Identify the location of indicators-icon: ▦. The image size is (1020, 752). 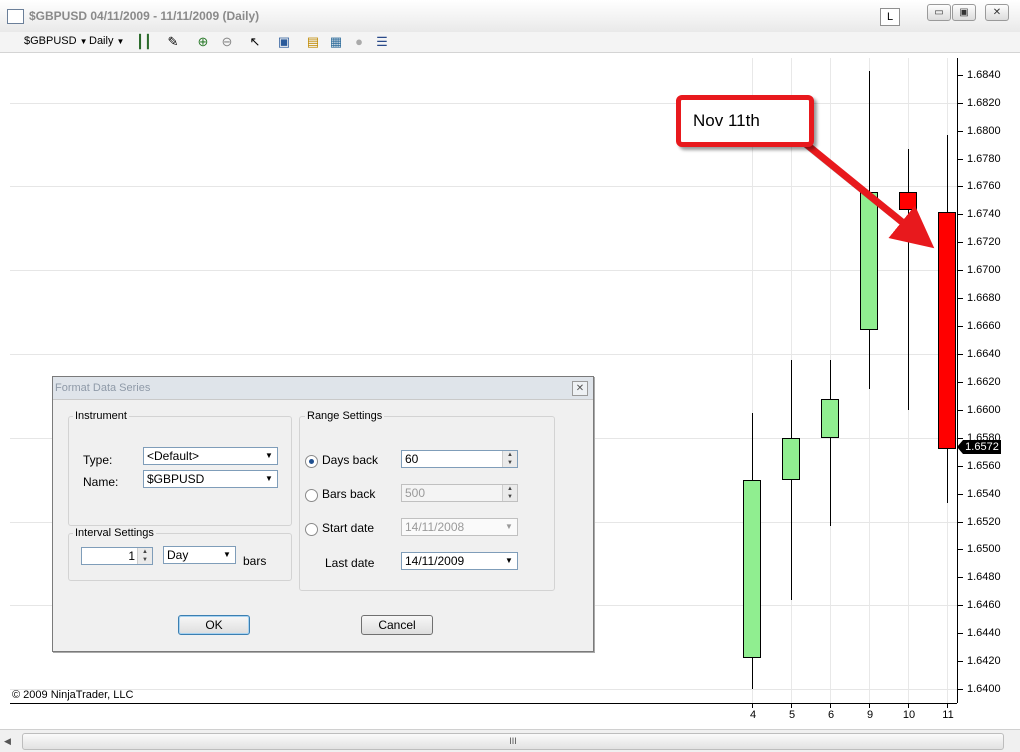
(336, 42).